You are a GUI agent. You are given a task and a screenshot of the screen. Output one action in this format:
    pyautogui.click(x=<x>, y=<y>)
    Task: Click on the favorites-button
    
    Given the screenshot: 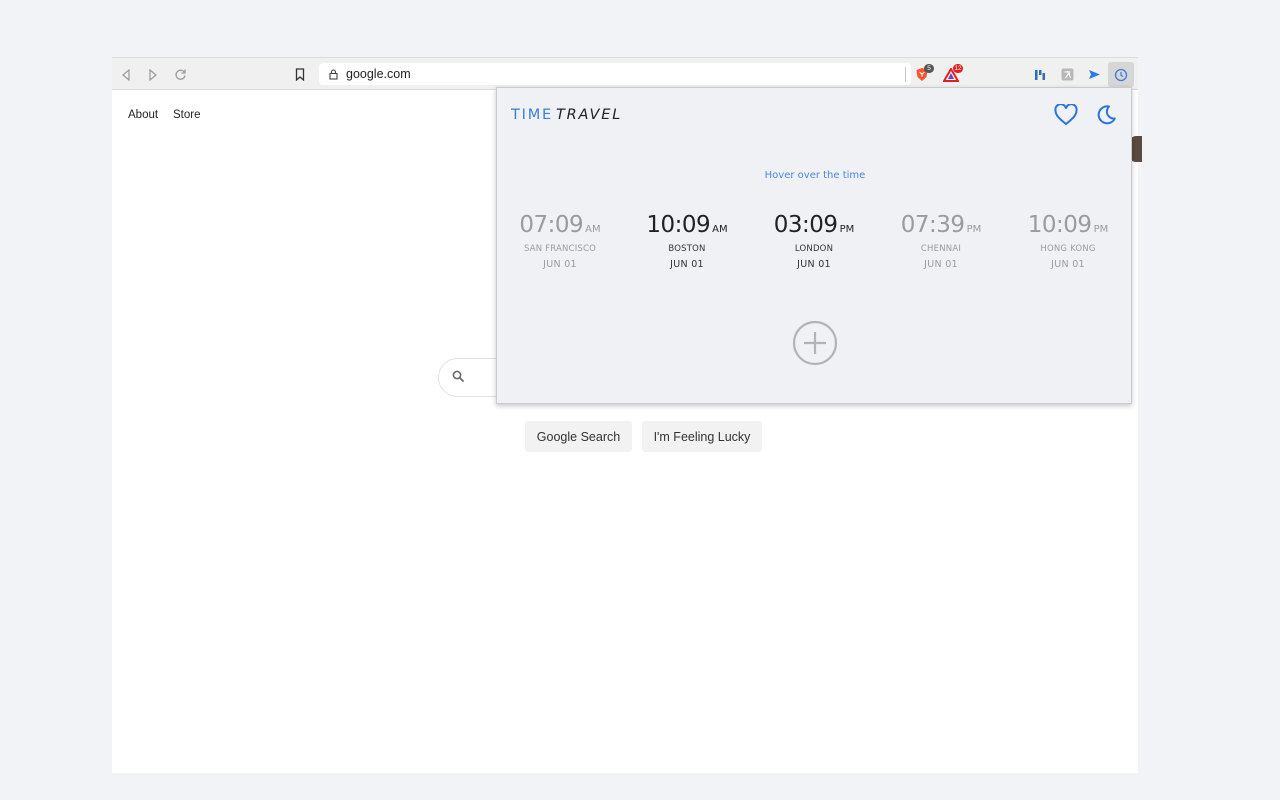 What is the action you would take?
    pyautogui.click(x=1066, y=115)
    